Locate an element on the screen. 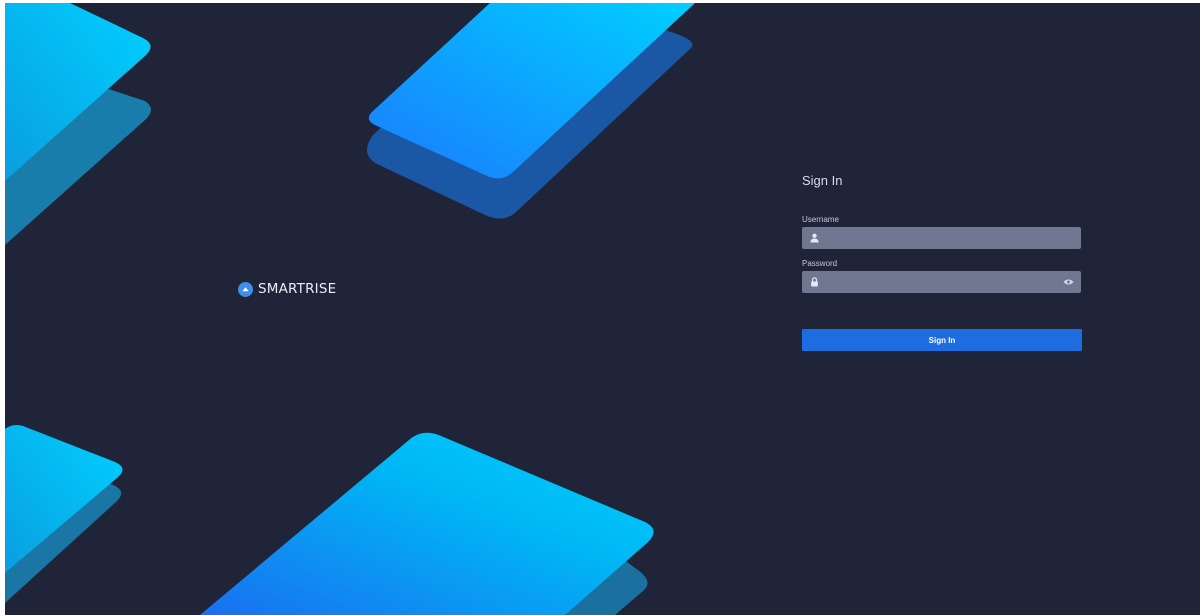  eye-icon is located at coordinates (1068, 282).